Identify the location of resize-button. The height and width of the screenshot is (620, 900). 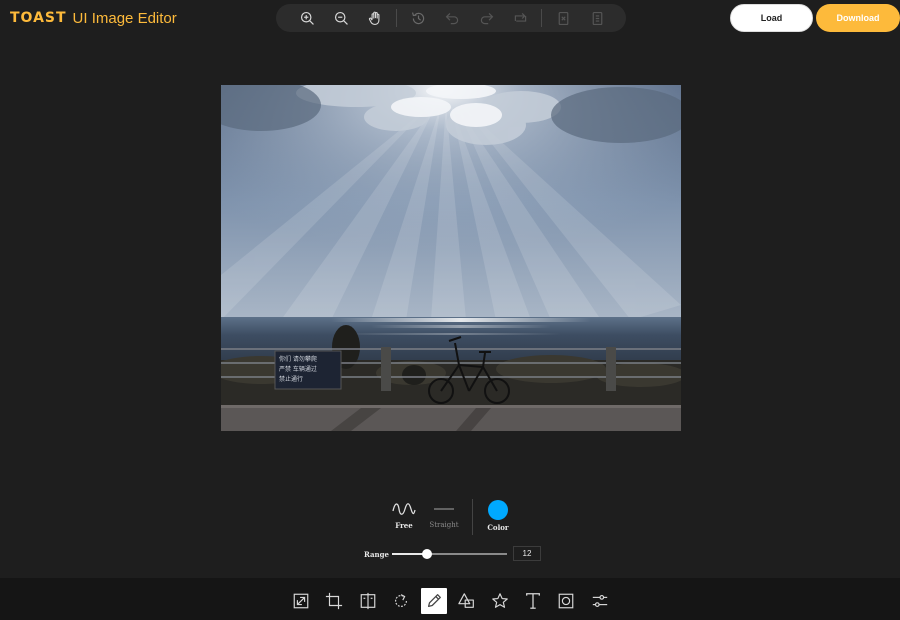
(301, 601).